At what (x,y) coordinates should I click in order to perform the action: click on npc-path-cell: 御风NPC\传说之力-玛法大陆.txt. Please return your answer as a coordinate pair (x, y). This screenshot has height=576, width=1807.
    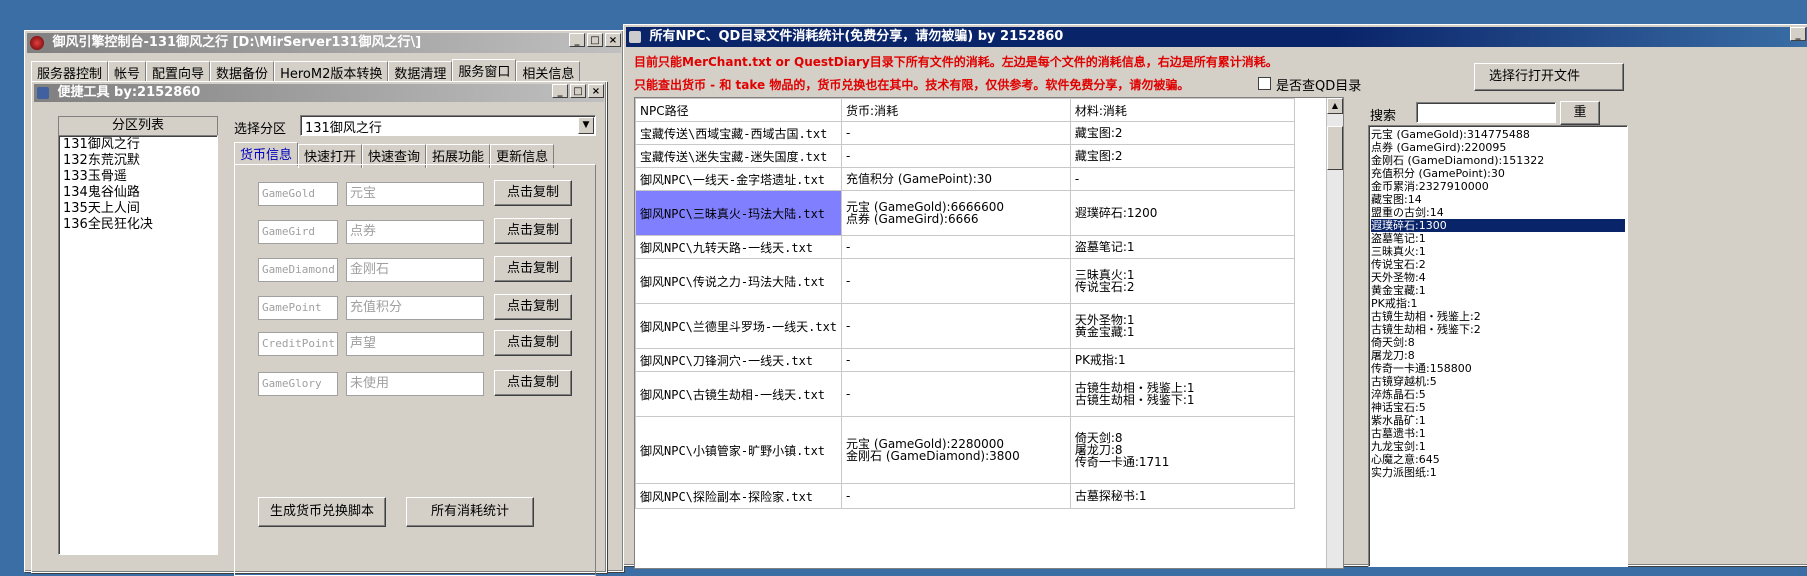
    Looking at the image, I should click on (739, 281).